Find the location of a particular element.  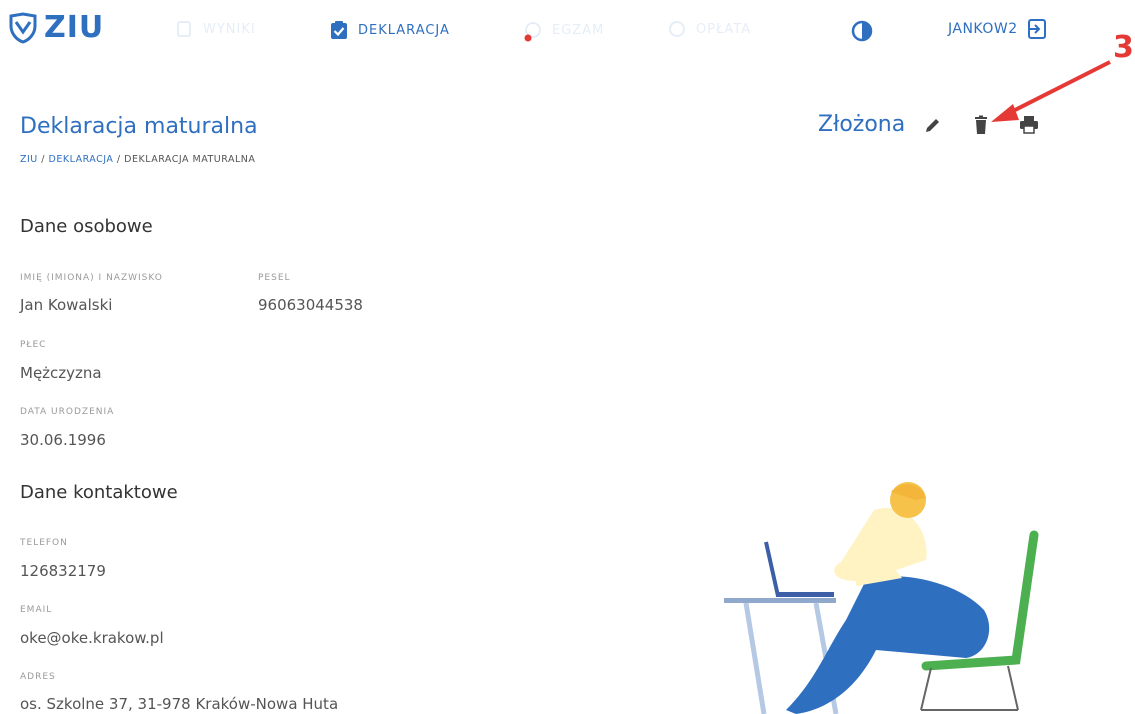

logo: ZIU is located at coordinates (56, 27).